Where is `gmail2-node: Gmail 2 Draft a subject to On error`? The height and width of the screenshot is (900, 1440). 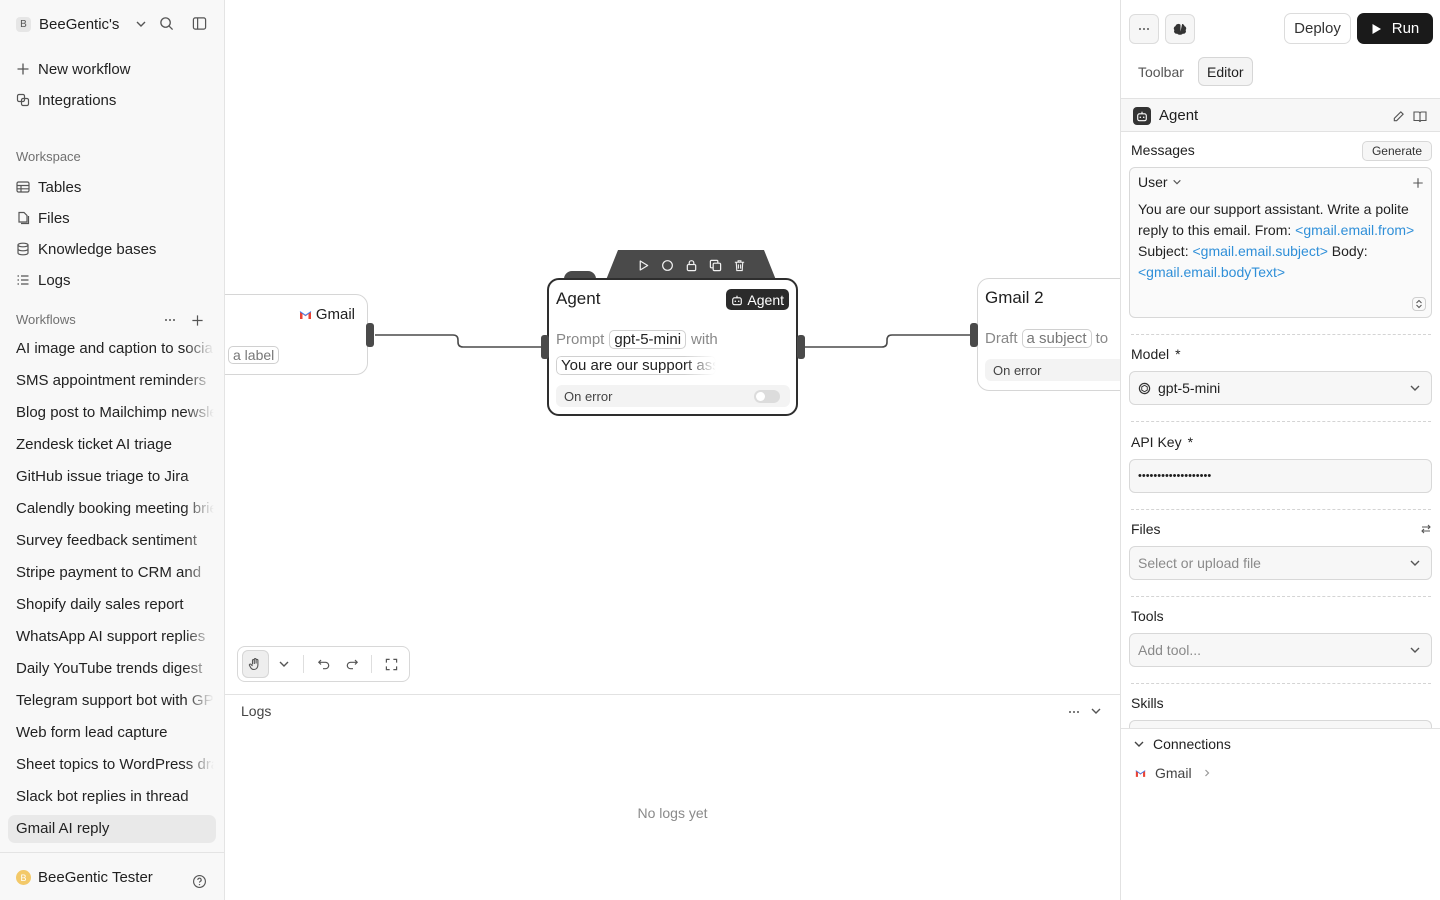 gmail2-node: Gmail 2 Draft a subject to On error is located at coordinates (1048, 334).